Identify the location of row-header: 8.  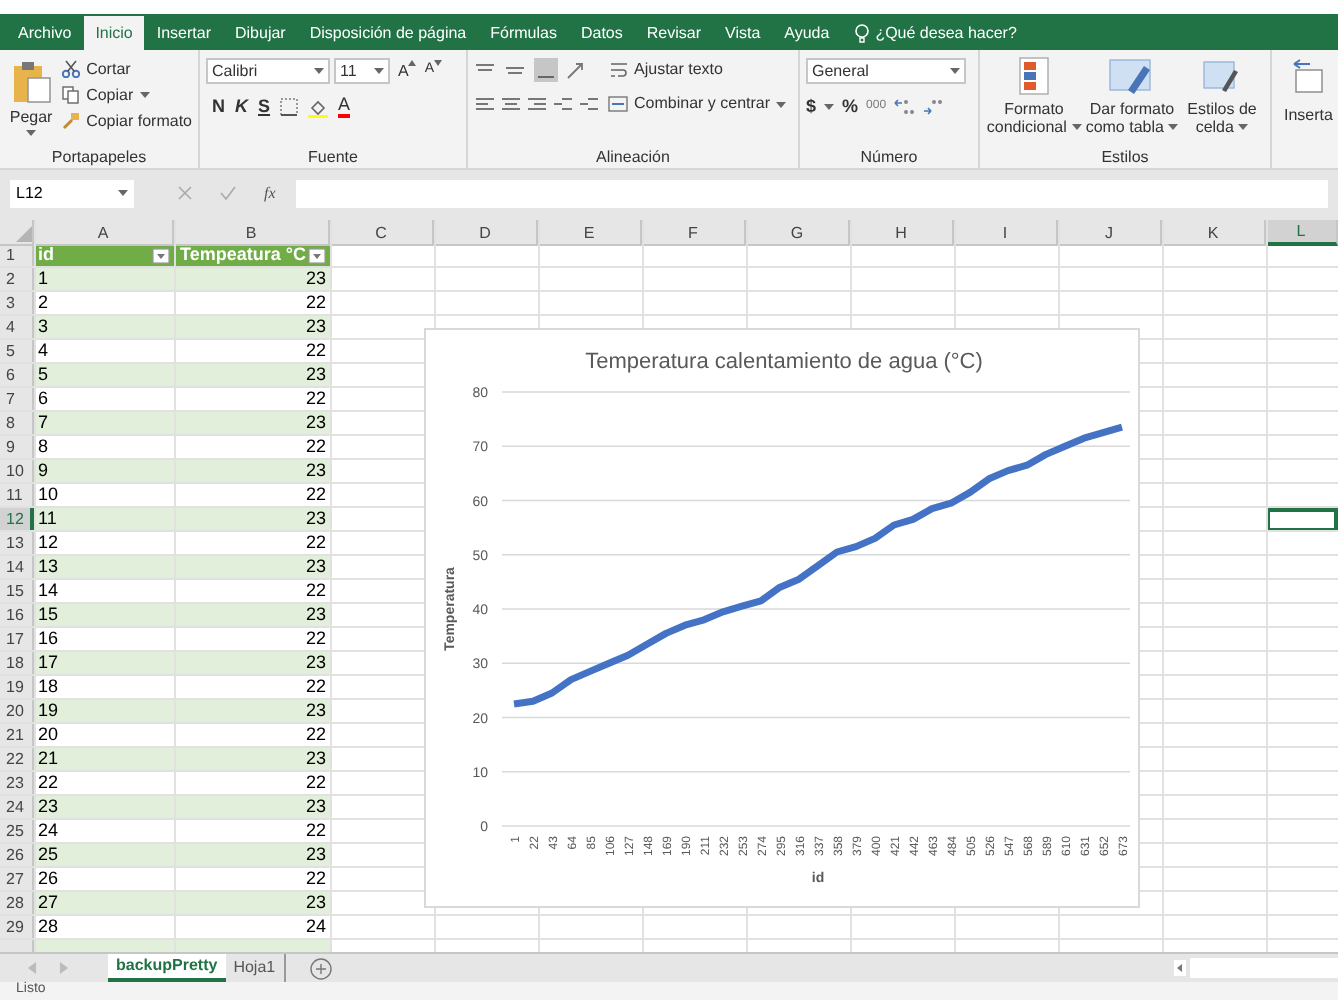
(17, 424).